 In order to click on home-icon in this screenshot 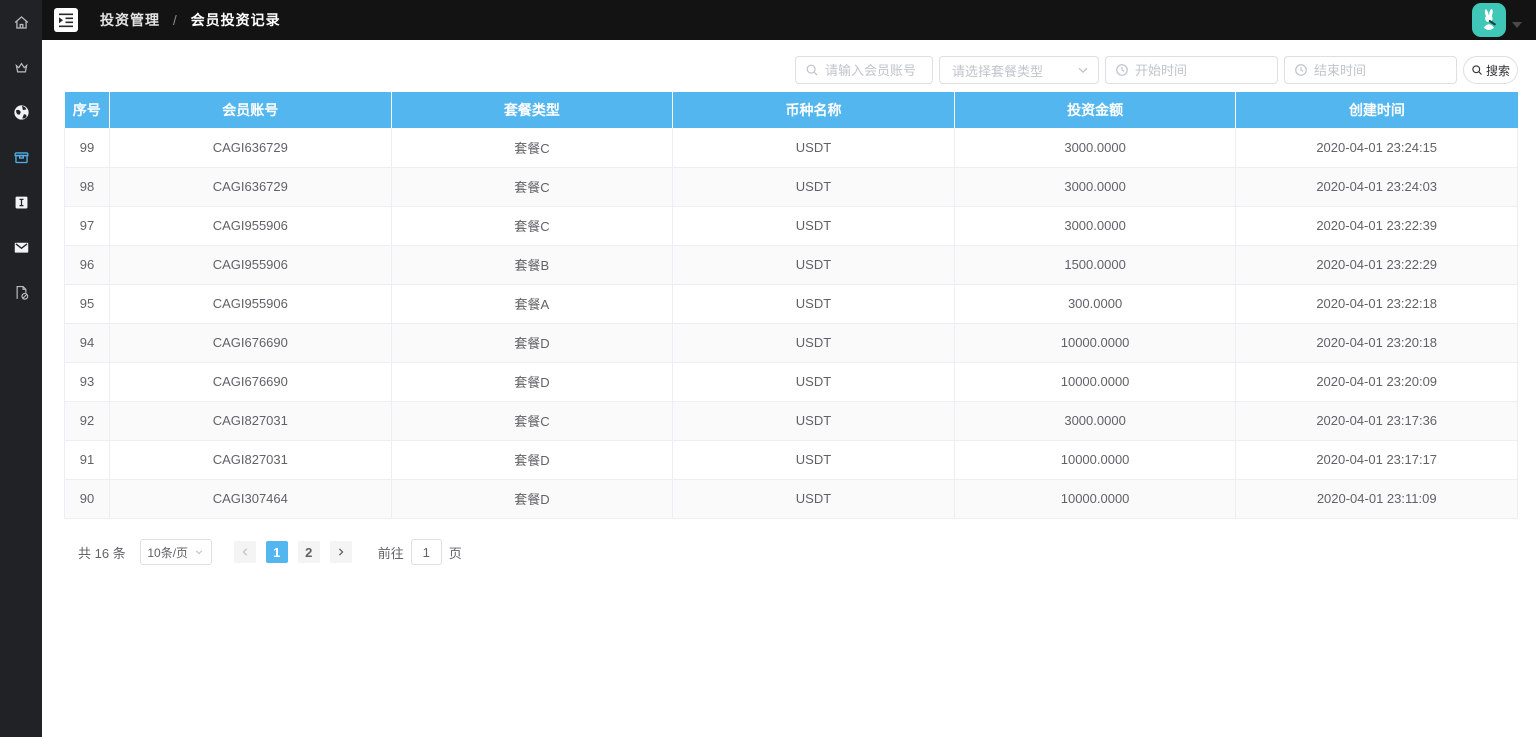, I will do `click(21, 22)`.